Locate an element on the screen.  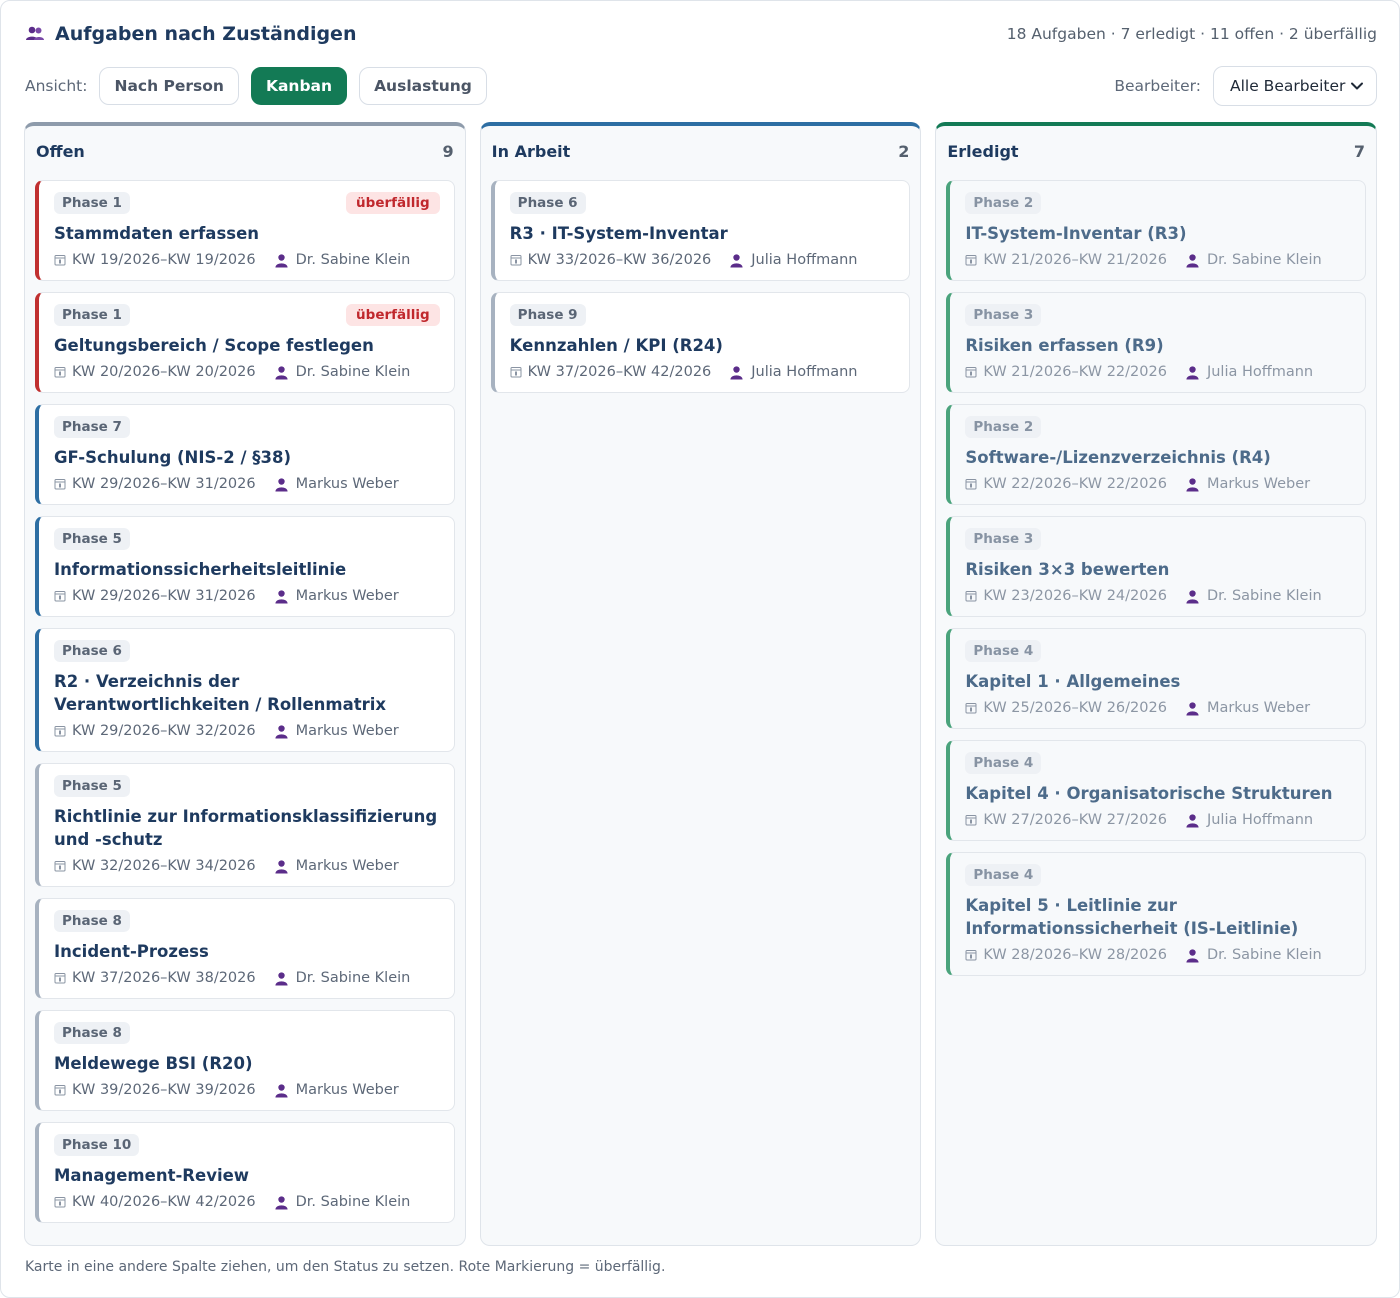
phase-tag: Phase 7 is located at coordinates (92, 427).